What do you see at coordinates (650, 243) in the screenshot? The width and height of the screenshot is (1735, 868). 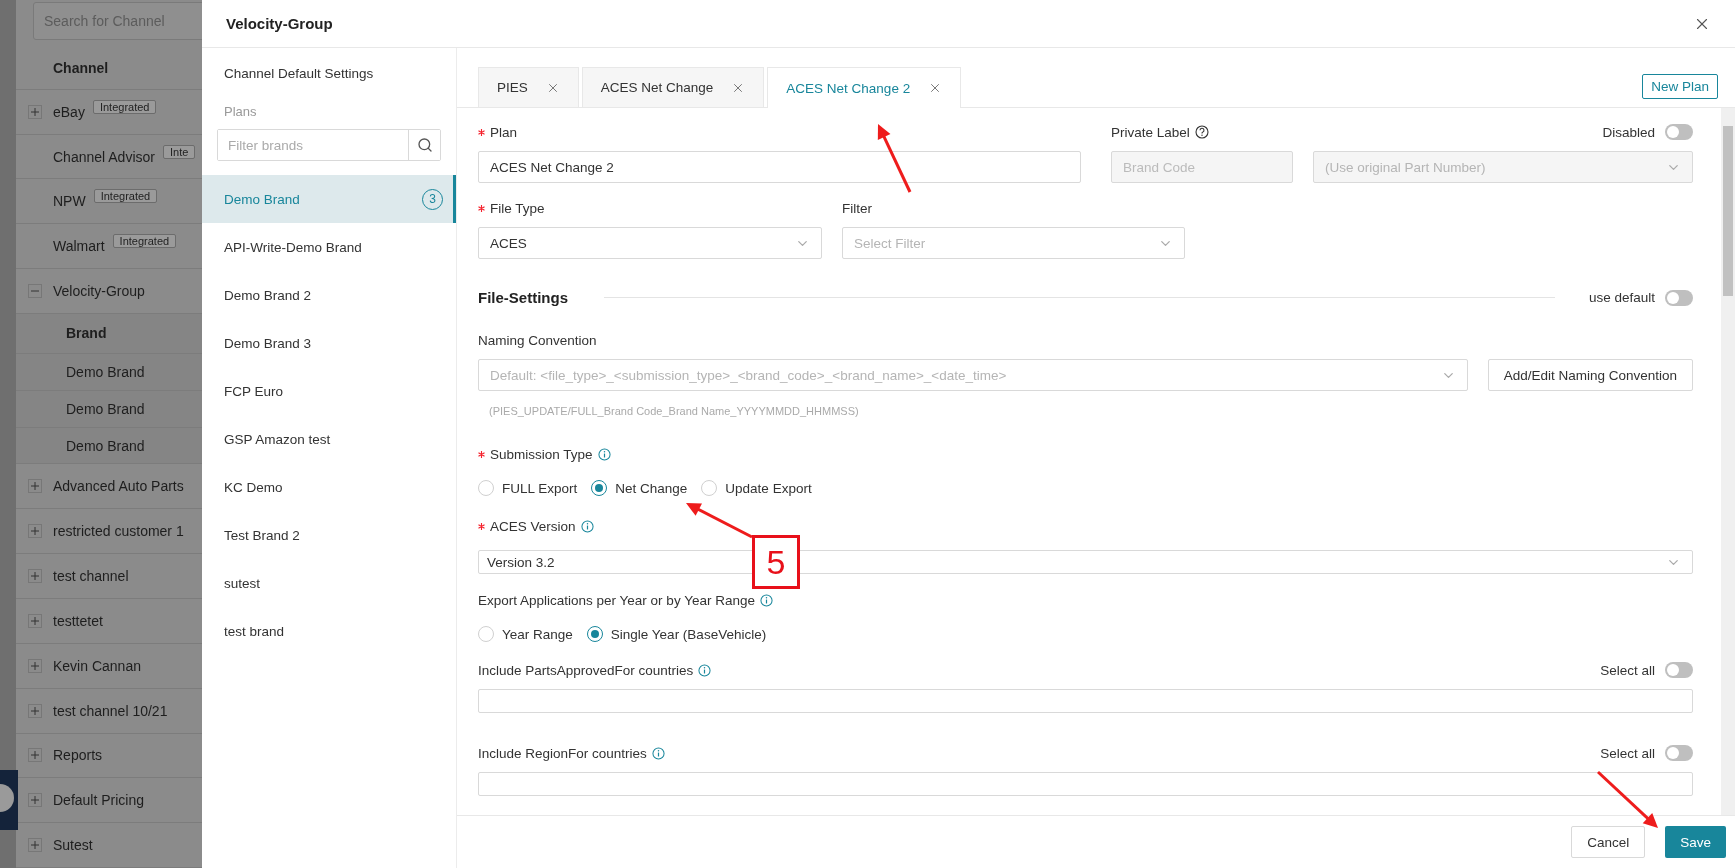 I see `file-type-select: ACES` at bounding box center [650, 243].